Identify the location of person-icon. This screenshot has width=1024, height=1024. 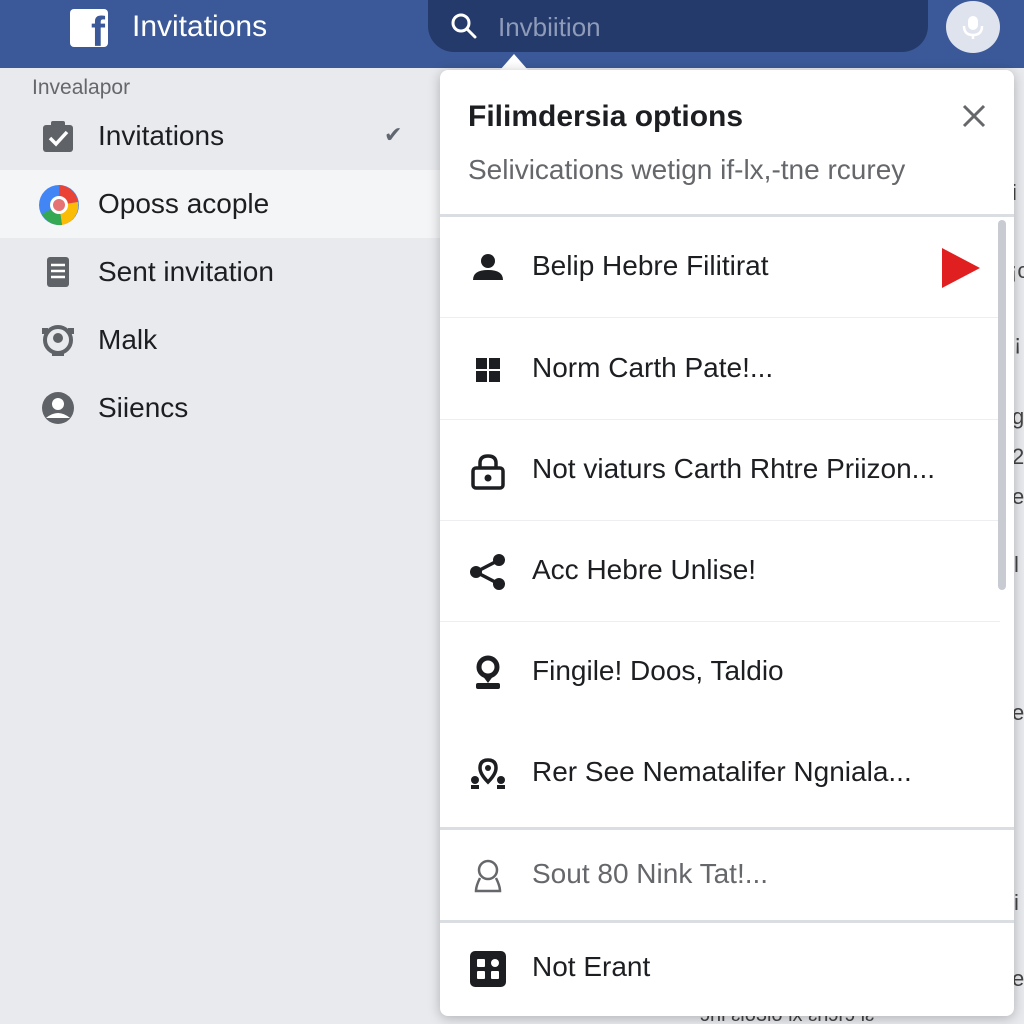
(488, 267).